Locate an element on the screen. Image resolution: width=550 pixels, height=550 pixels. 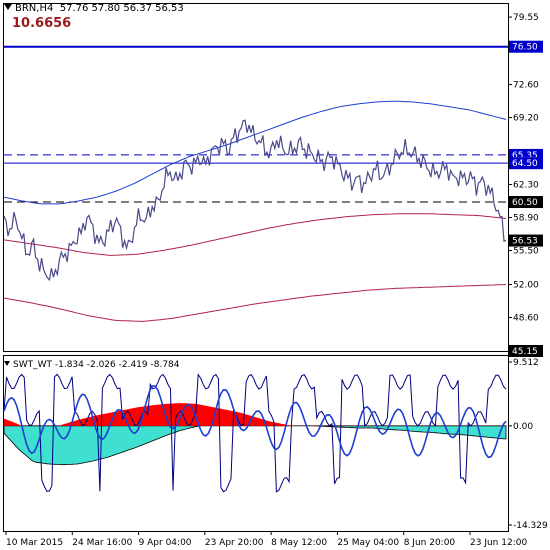
price-tag: 45.15 is located at coordinates (526, 351).